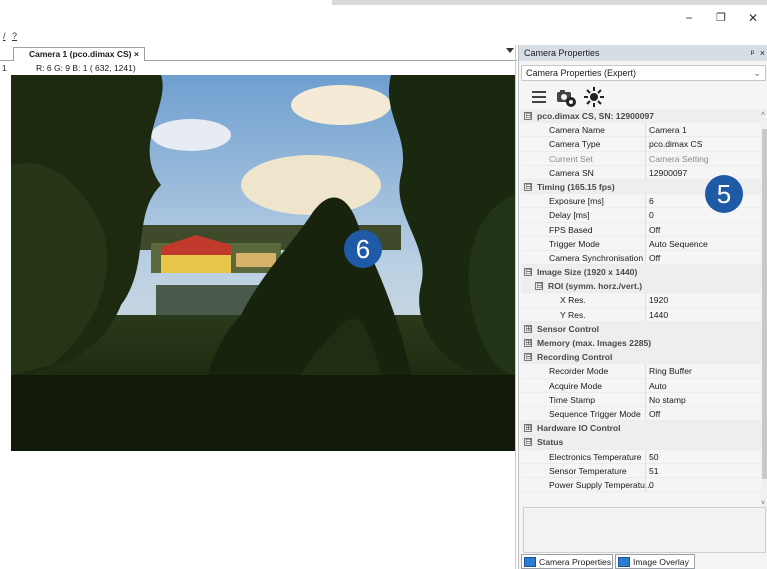 The height and width of the screenshot is (569, 767). Describe the element at coordinates (679, 159) in the screenshot. I see `property-value: Camera Setting` at that location.